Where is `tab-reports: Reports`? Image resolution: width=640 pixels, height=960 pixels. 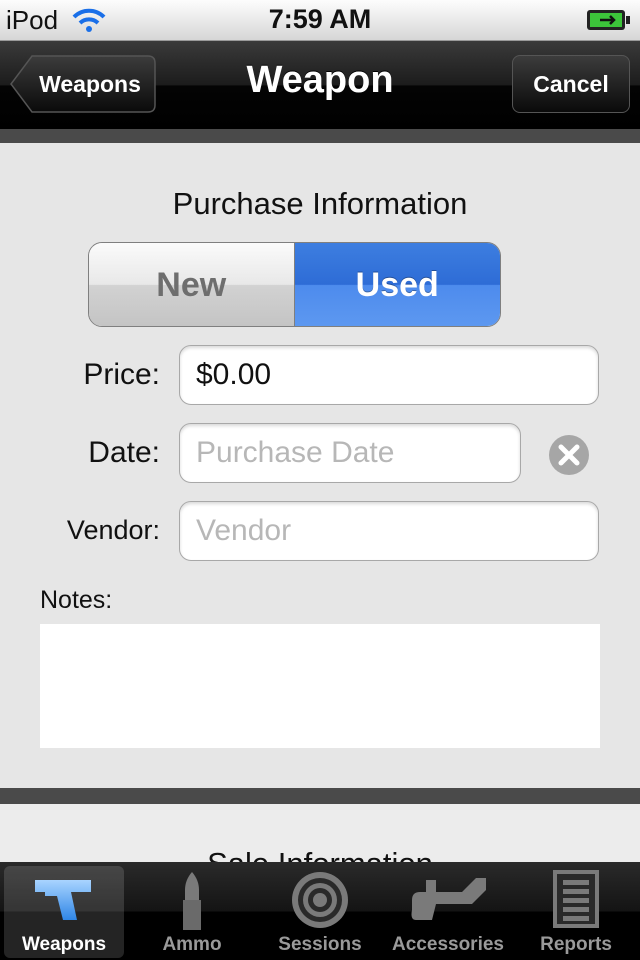 tab-reports: Reports is located at coordinates (576, 911).